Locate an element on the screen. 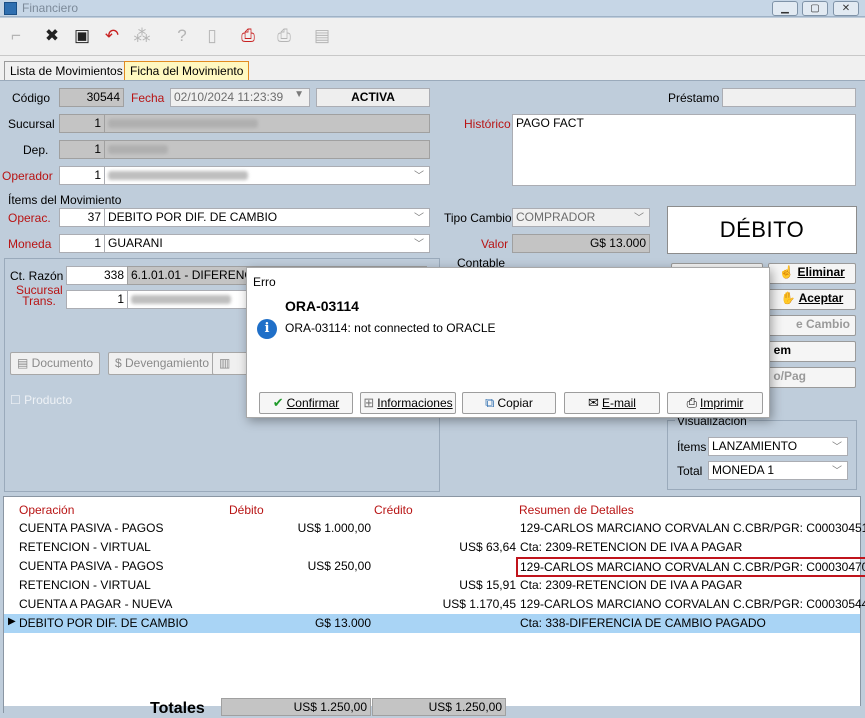 The width and height of the screenshot is (865, 718). tab-ficha-movimiento: Ficha del Movimiento is located at coordinates (187, 70).